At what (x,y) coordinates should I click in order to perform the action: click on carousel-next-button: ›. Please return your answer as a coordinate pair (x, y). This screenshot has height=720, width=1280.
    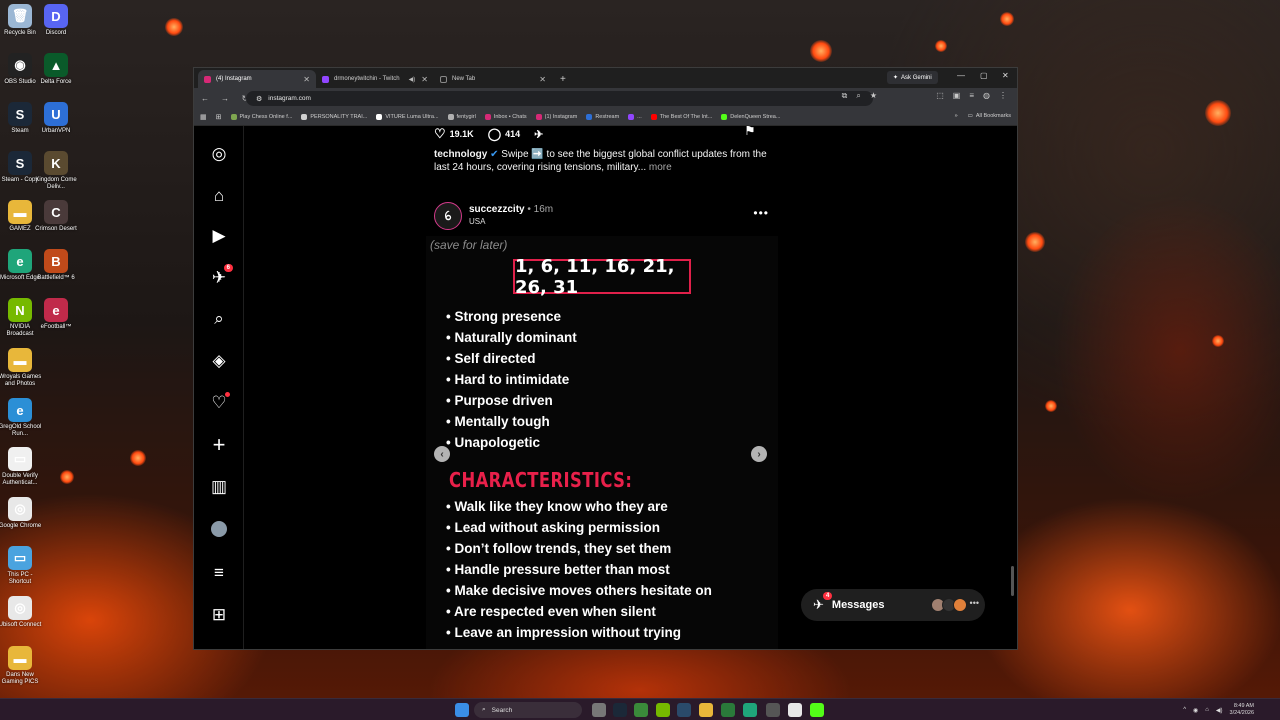
    Looking at the image, I should click on (759, 454).